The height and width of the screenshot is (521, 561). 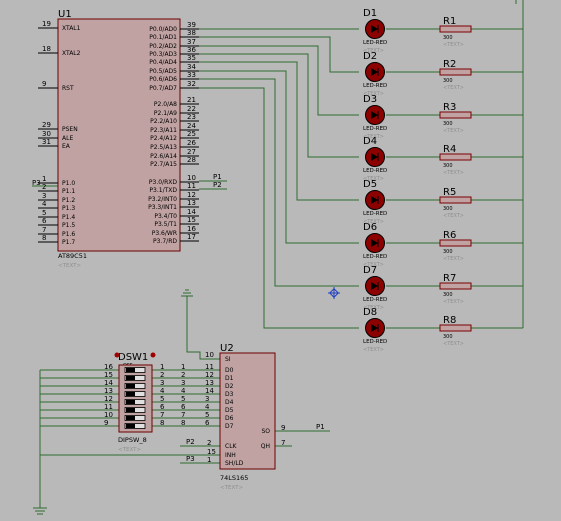 I want to click on u1-pin-label: P3.3/INT1, so click(x=162, y=207).